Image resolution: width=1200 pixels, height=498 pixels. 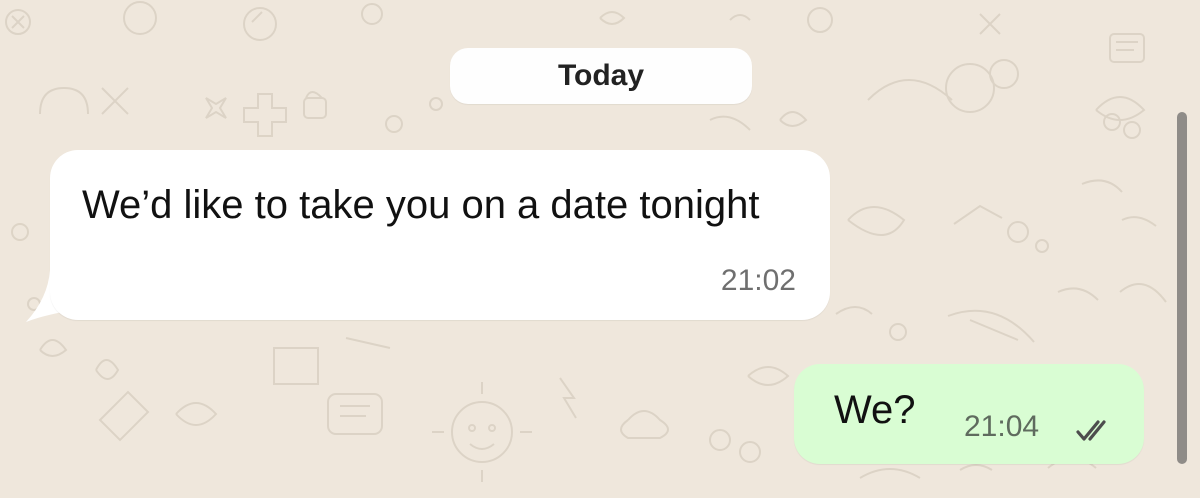 I want to click on date-separator-chip: Today, so click(x=601, y=76).